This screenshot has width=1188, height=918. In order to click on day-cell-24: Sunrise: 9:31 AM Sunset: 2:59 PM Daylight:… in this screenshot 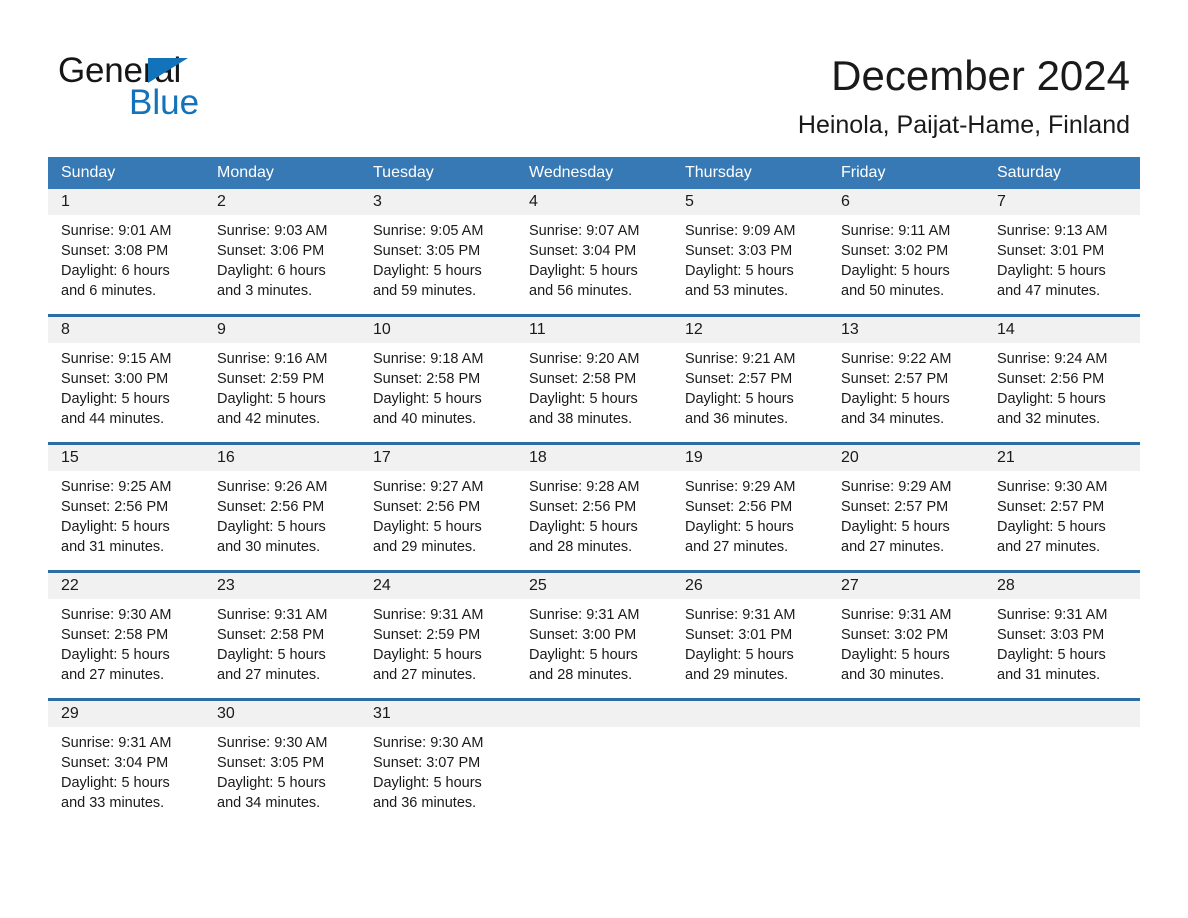, I will do `click(438, 641)`.